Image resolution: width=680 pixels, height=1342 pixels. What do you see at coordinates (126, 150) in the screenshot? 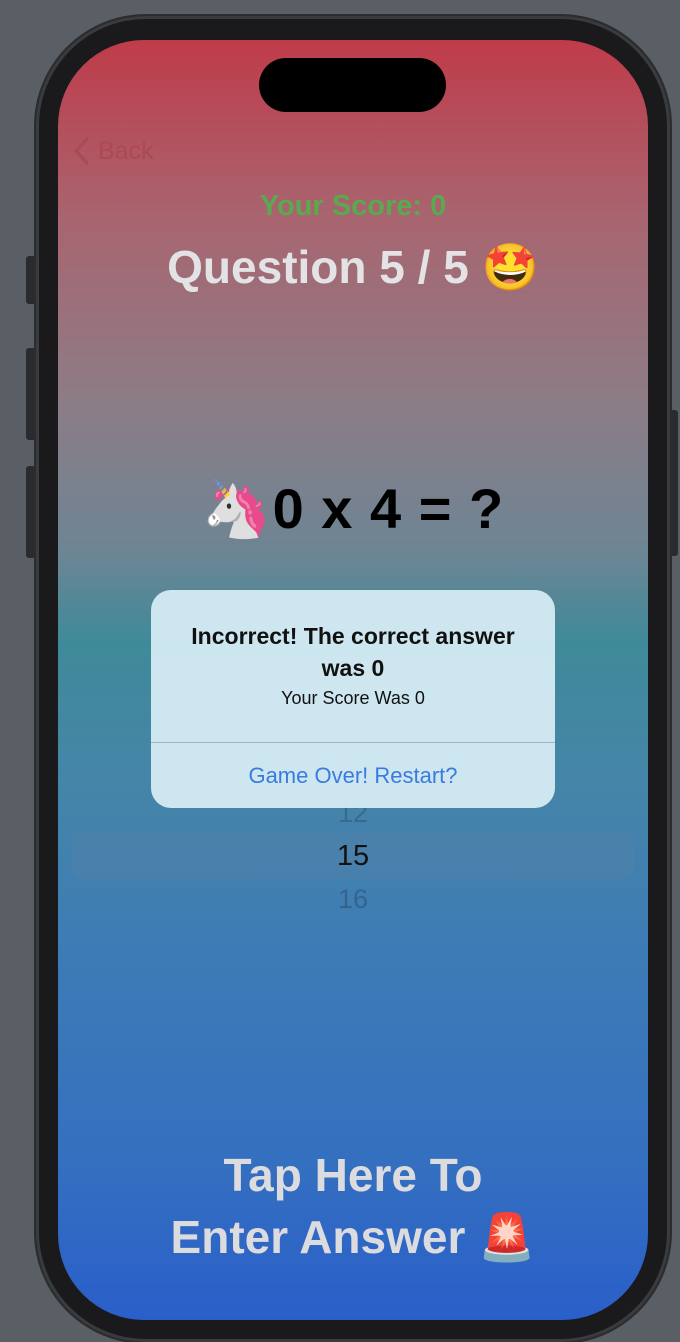
I see `back-label: Back` at bounding box center [126, 150].